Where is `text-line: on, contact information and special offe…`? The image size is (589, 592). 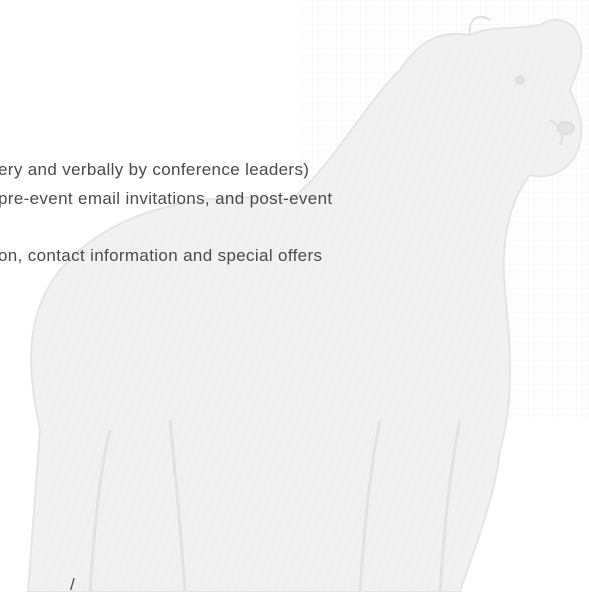
text-line: on, contact information and special offe… is located at coordinates (161, 255).